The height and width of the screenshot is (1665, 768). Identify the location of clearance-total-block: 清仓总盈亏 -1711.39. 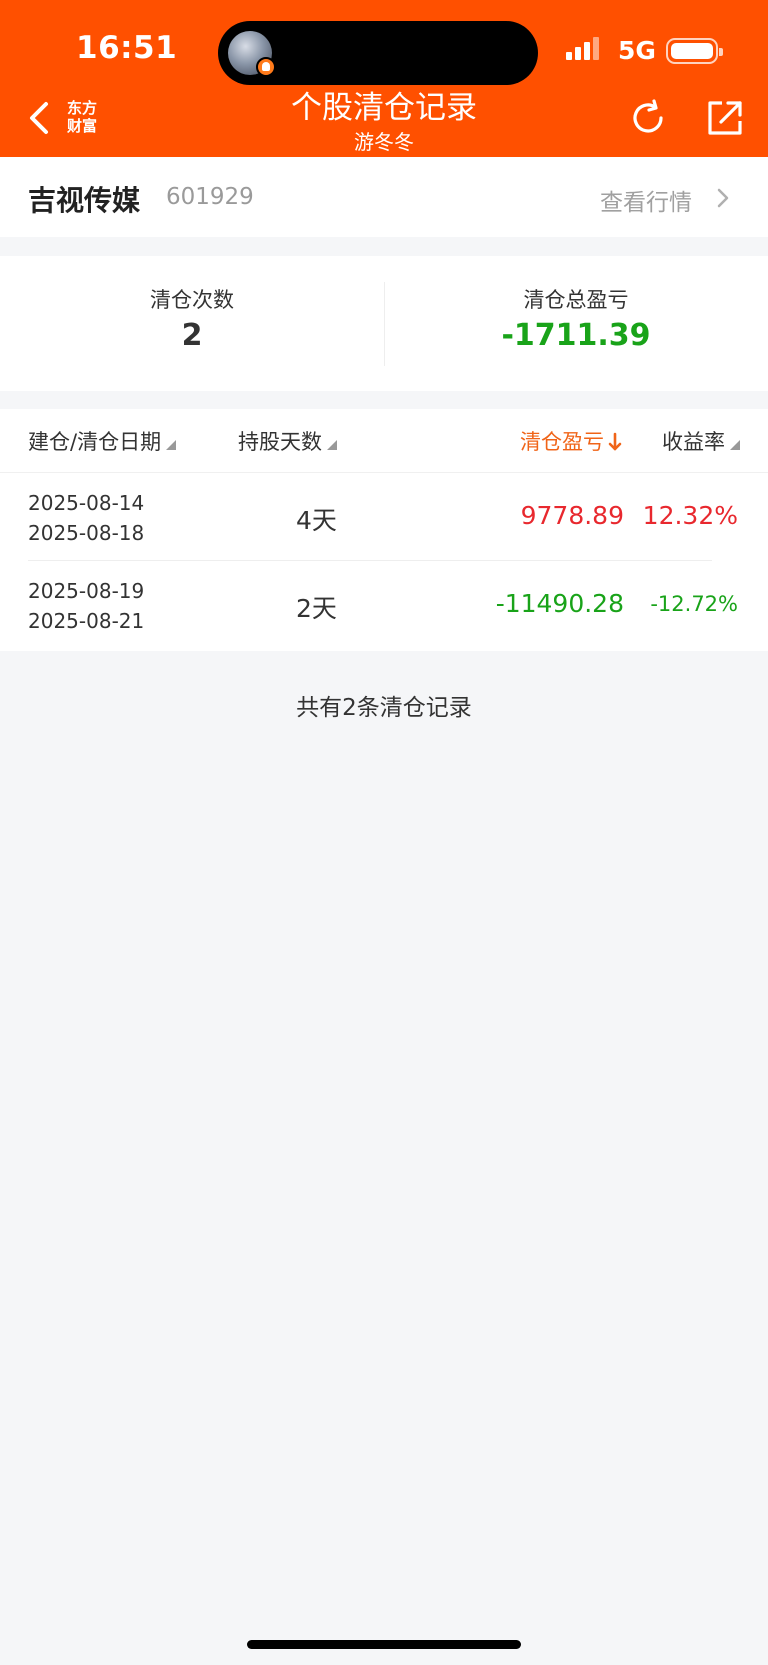
(576, 323).